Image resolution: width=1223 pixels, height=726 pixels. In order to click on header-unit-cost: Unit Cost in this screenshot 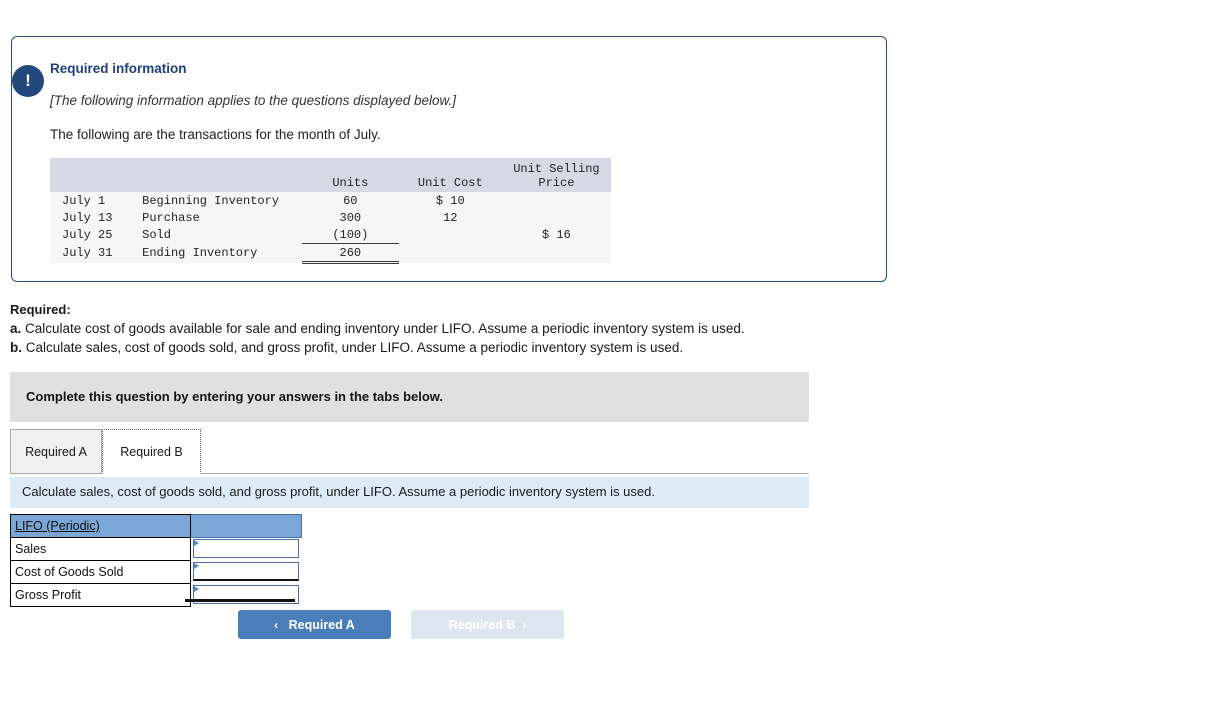, I will do `click(450, 175)`.